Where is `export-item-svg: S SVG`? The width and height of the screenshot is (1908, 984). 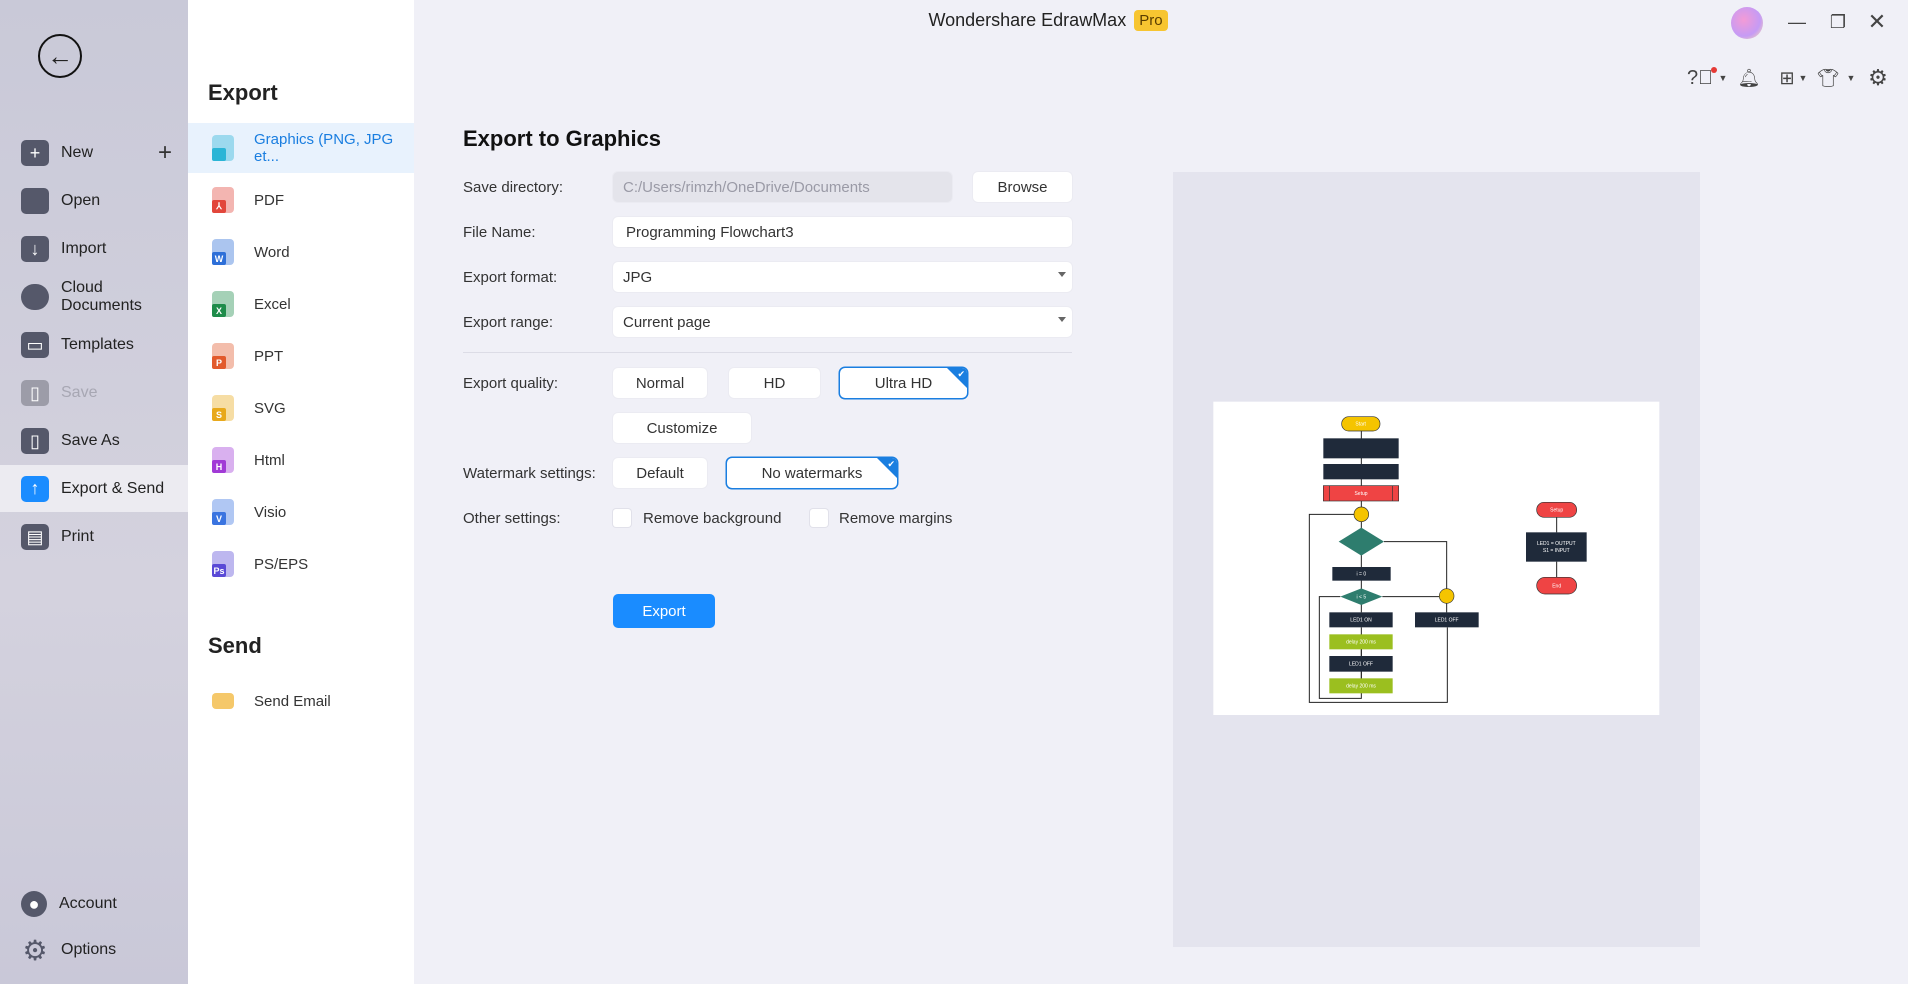
export-item-svg: S SVG is located at coordinates (301, 408).